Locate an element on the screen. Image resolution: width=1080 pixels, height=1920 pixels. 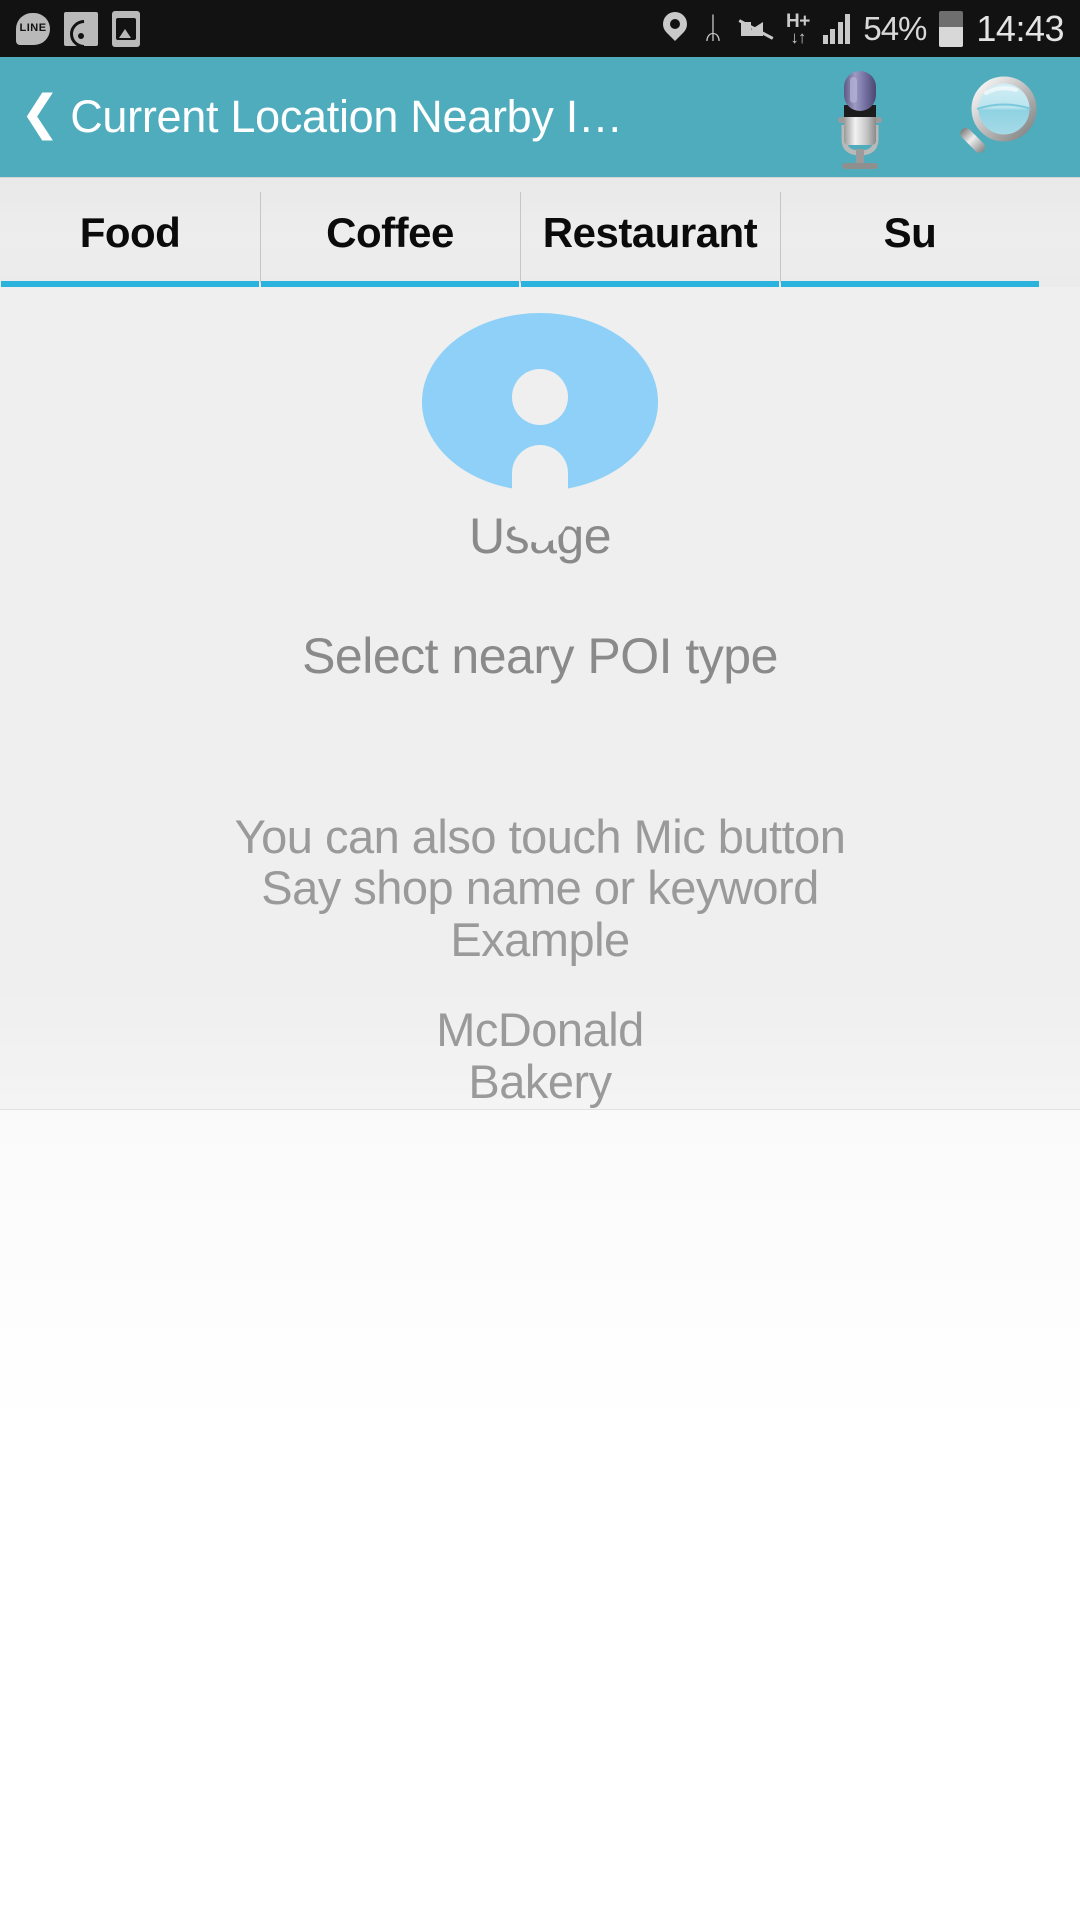
example-line-2: Bakery is located at coordinates (540, 1082).